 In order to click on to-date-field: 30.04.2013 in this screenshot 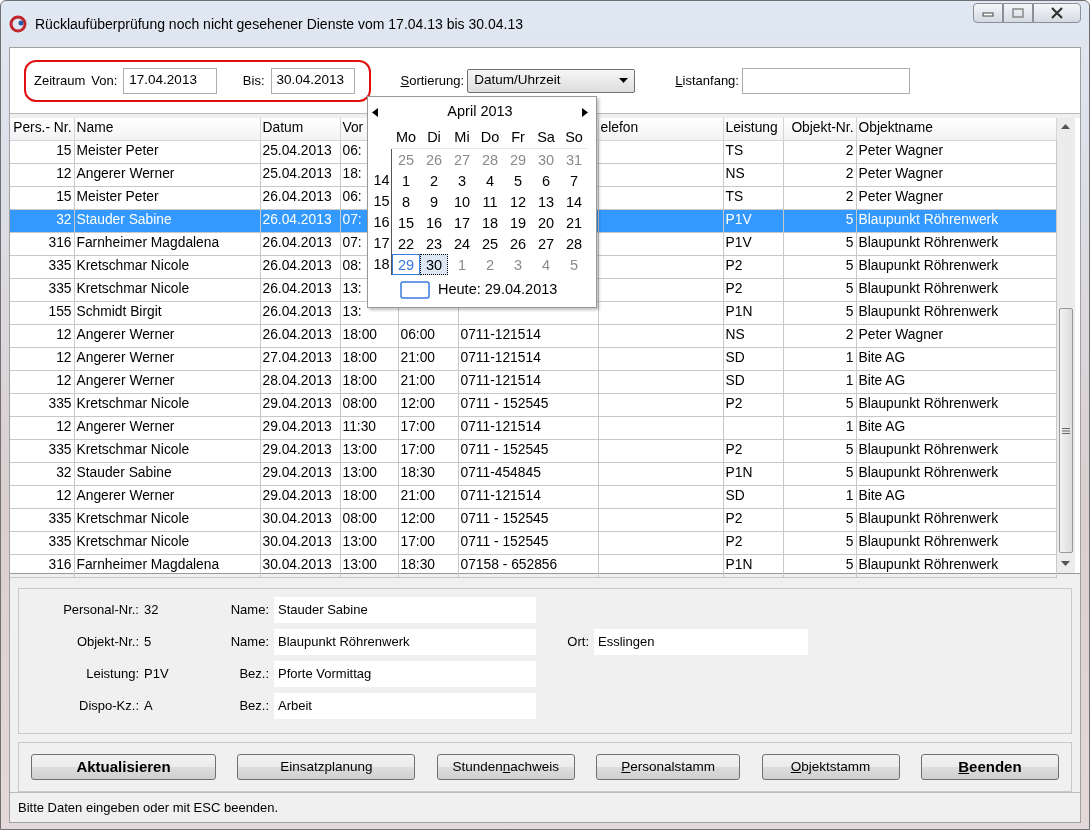, I will do `click(312, 80)`.